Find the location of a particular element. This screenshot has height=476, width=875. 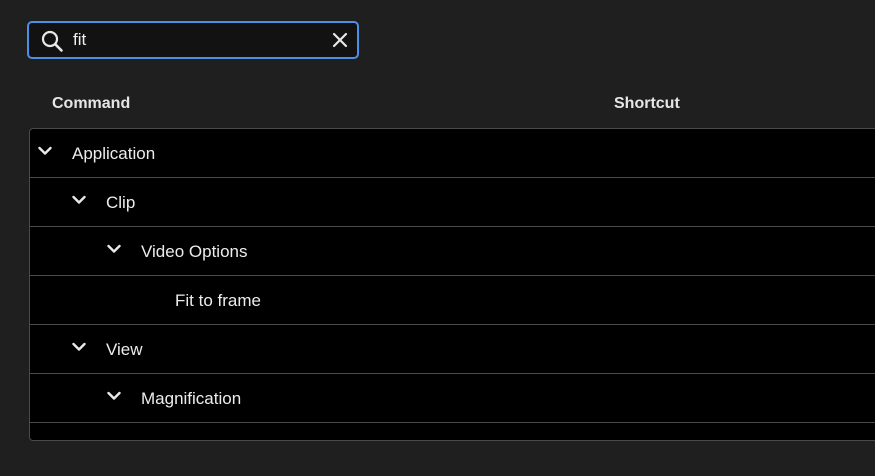

tree-row-magnification: Magnification is located at coordinates (452, 398).